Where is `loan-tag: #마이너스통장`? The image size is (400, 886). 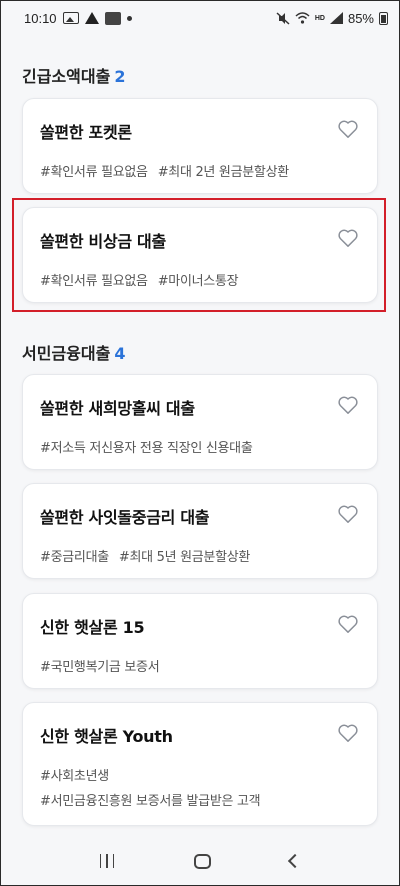
loan-tag: #마이너스통장 is located at coordinates (198, 281).